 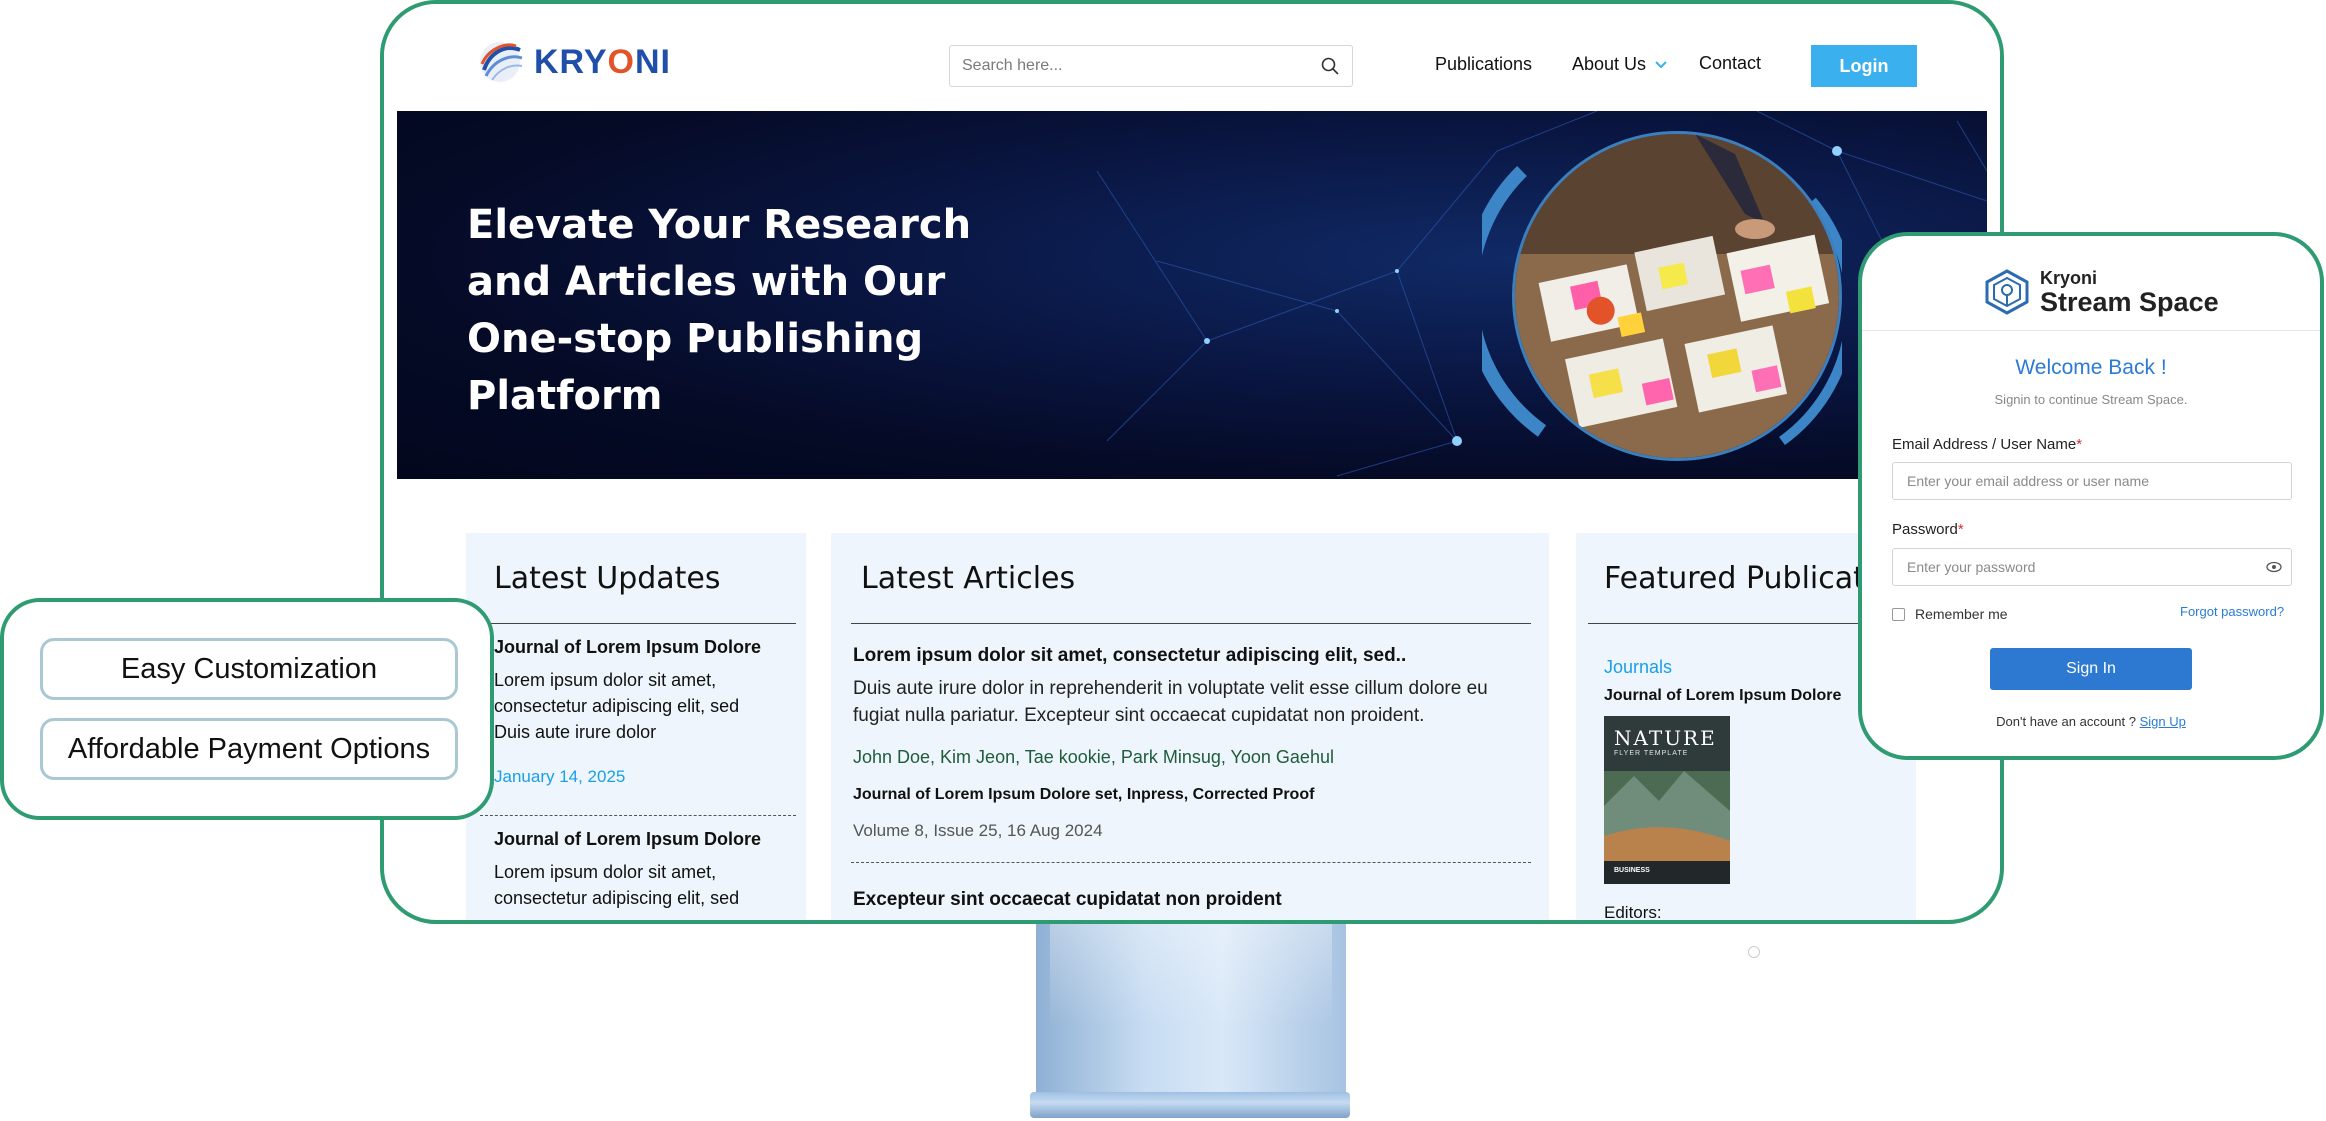 I want to click on nav-contact: Contact, so click(x=1730, y=63).